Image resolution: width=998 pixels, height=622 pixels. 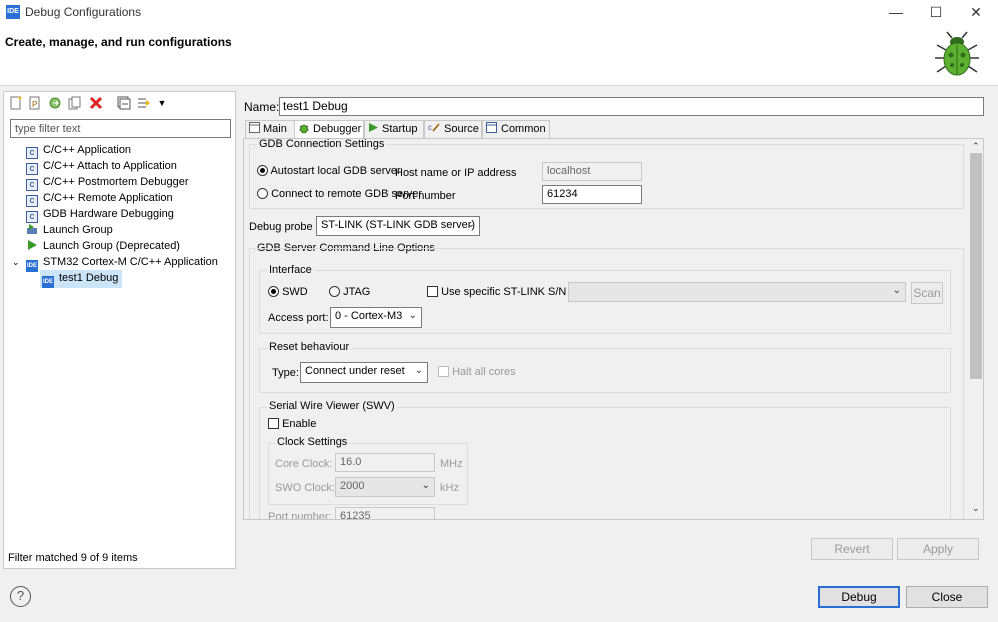 What do you see at coordinates (55, 103) in the screenshot?
I see `export-icon` at bounding box center [55, 103].